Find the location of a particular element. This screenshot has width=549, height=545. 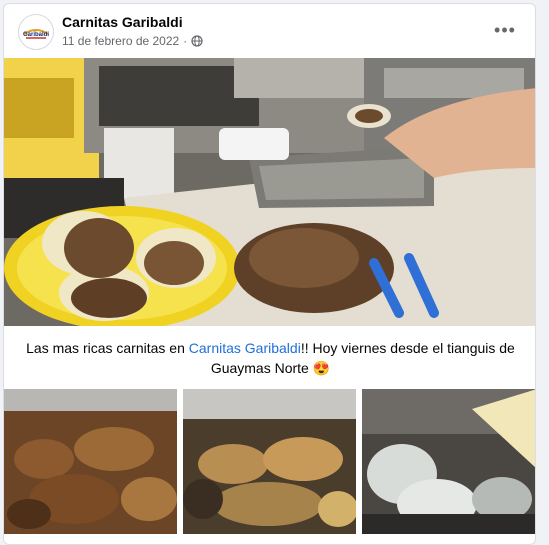

page-name: Carnitas Garibaldi is located at coordinates (122, 22).